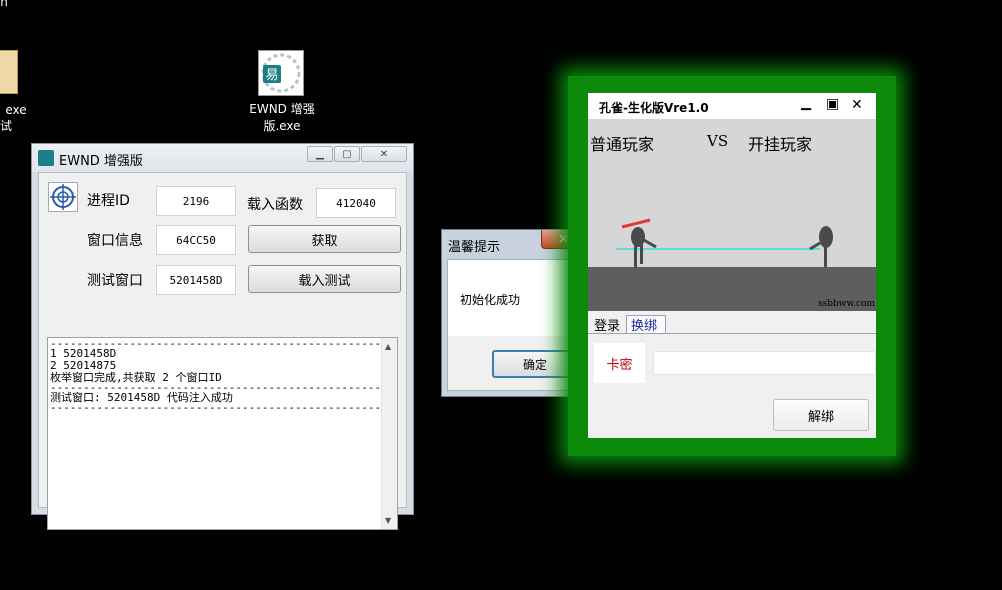  Describe the element at coordinates (732, 215) in the screenshot. I see `game-banner: 普通玩家 VS 开挂玩家 ssbbww.com` at that location.